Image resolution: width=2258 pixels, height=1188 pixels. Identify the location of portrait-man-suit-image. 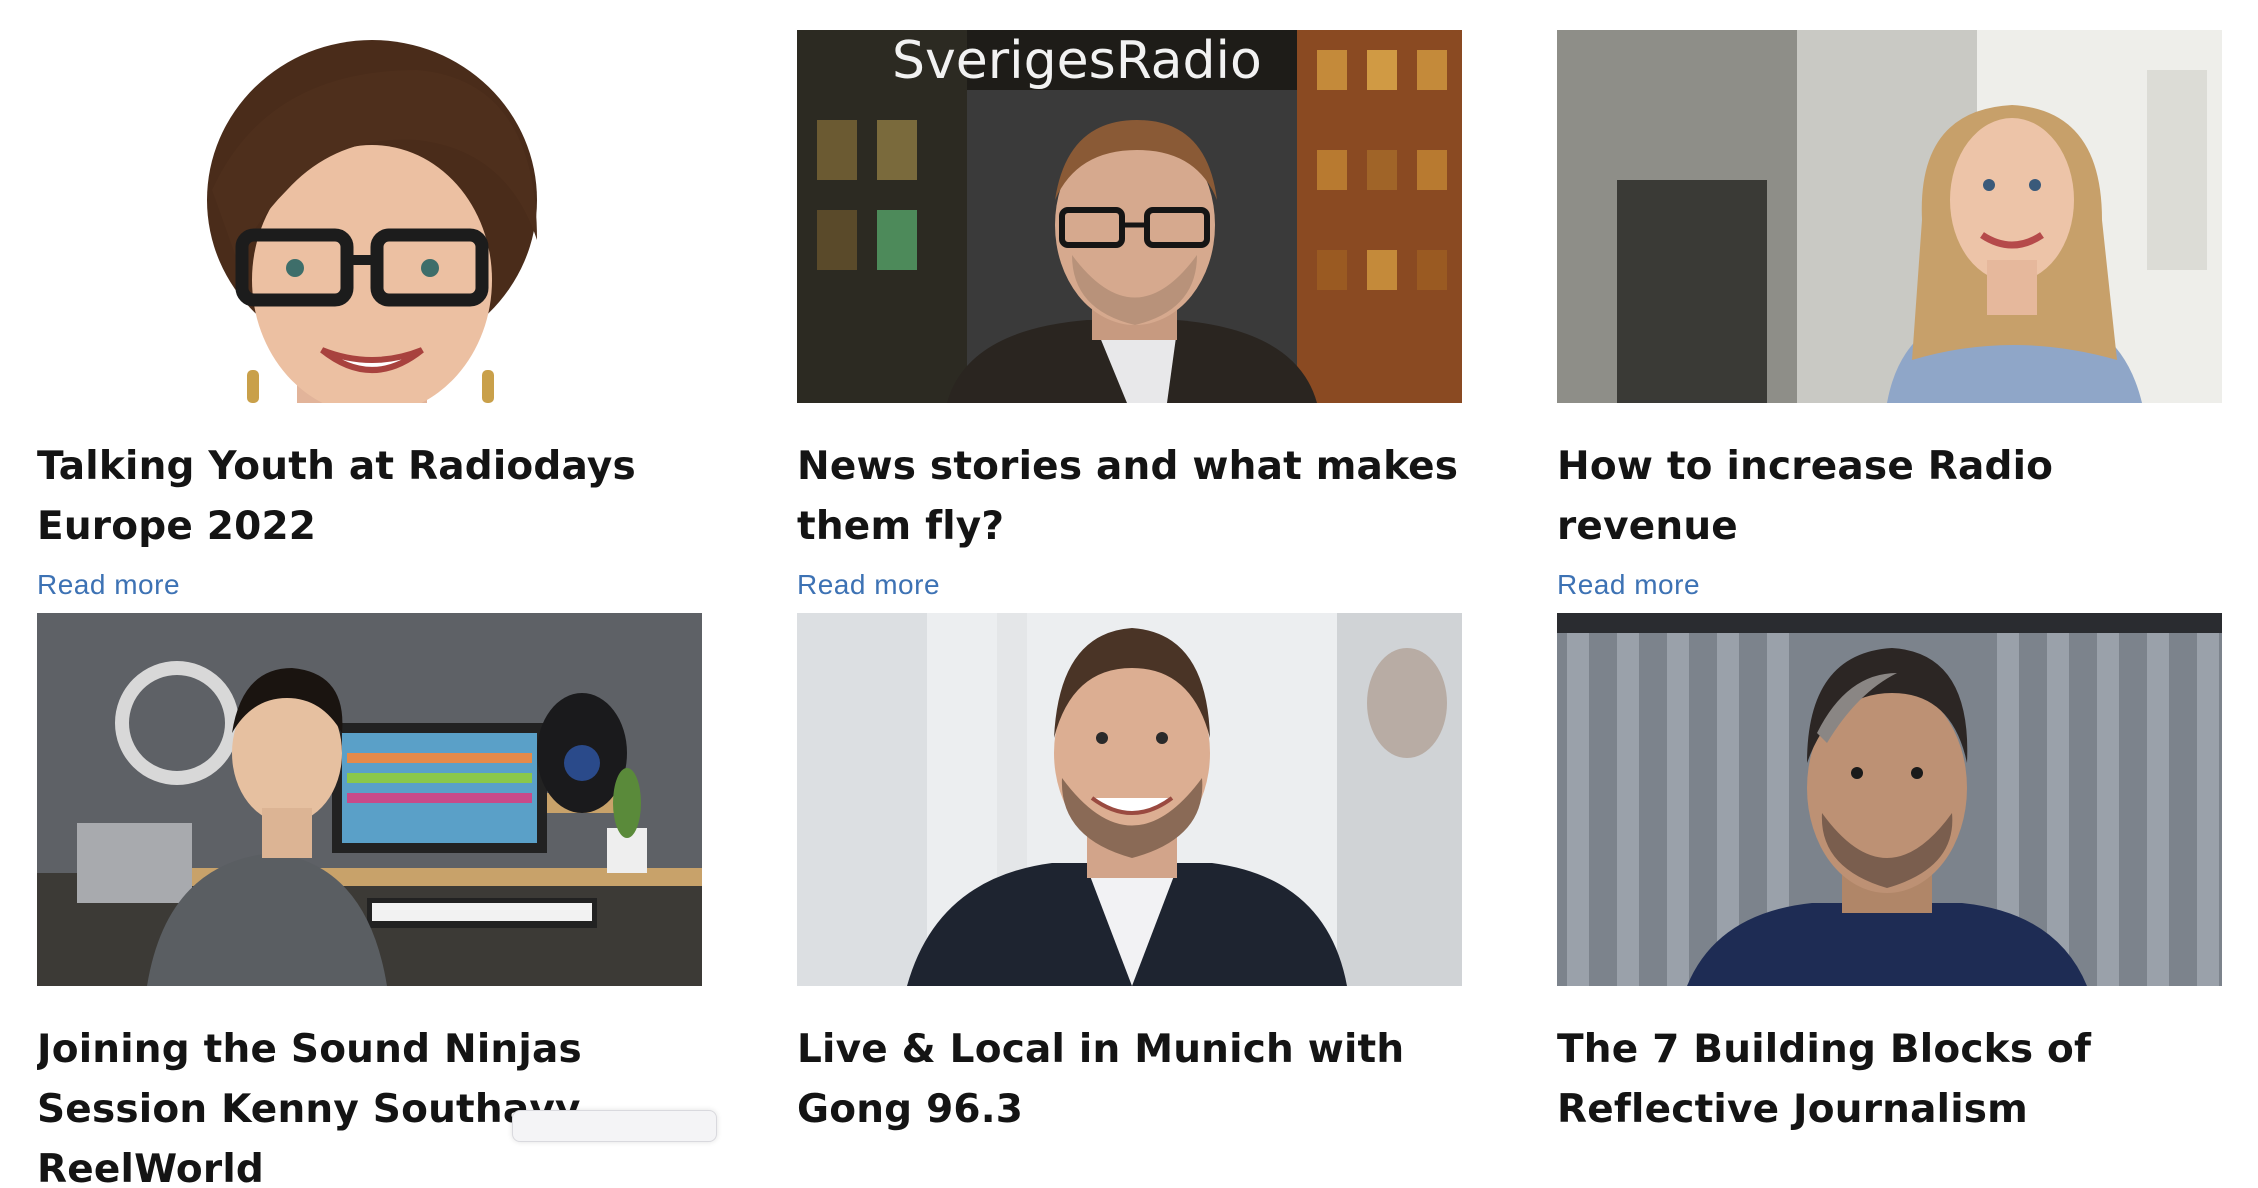
(1129, 799).